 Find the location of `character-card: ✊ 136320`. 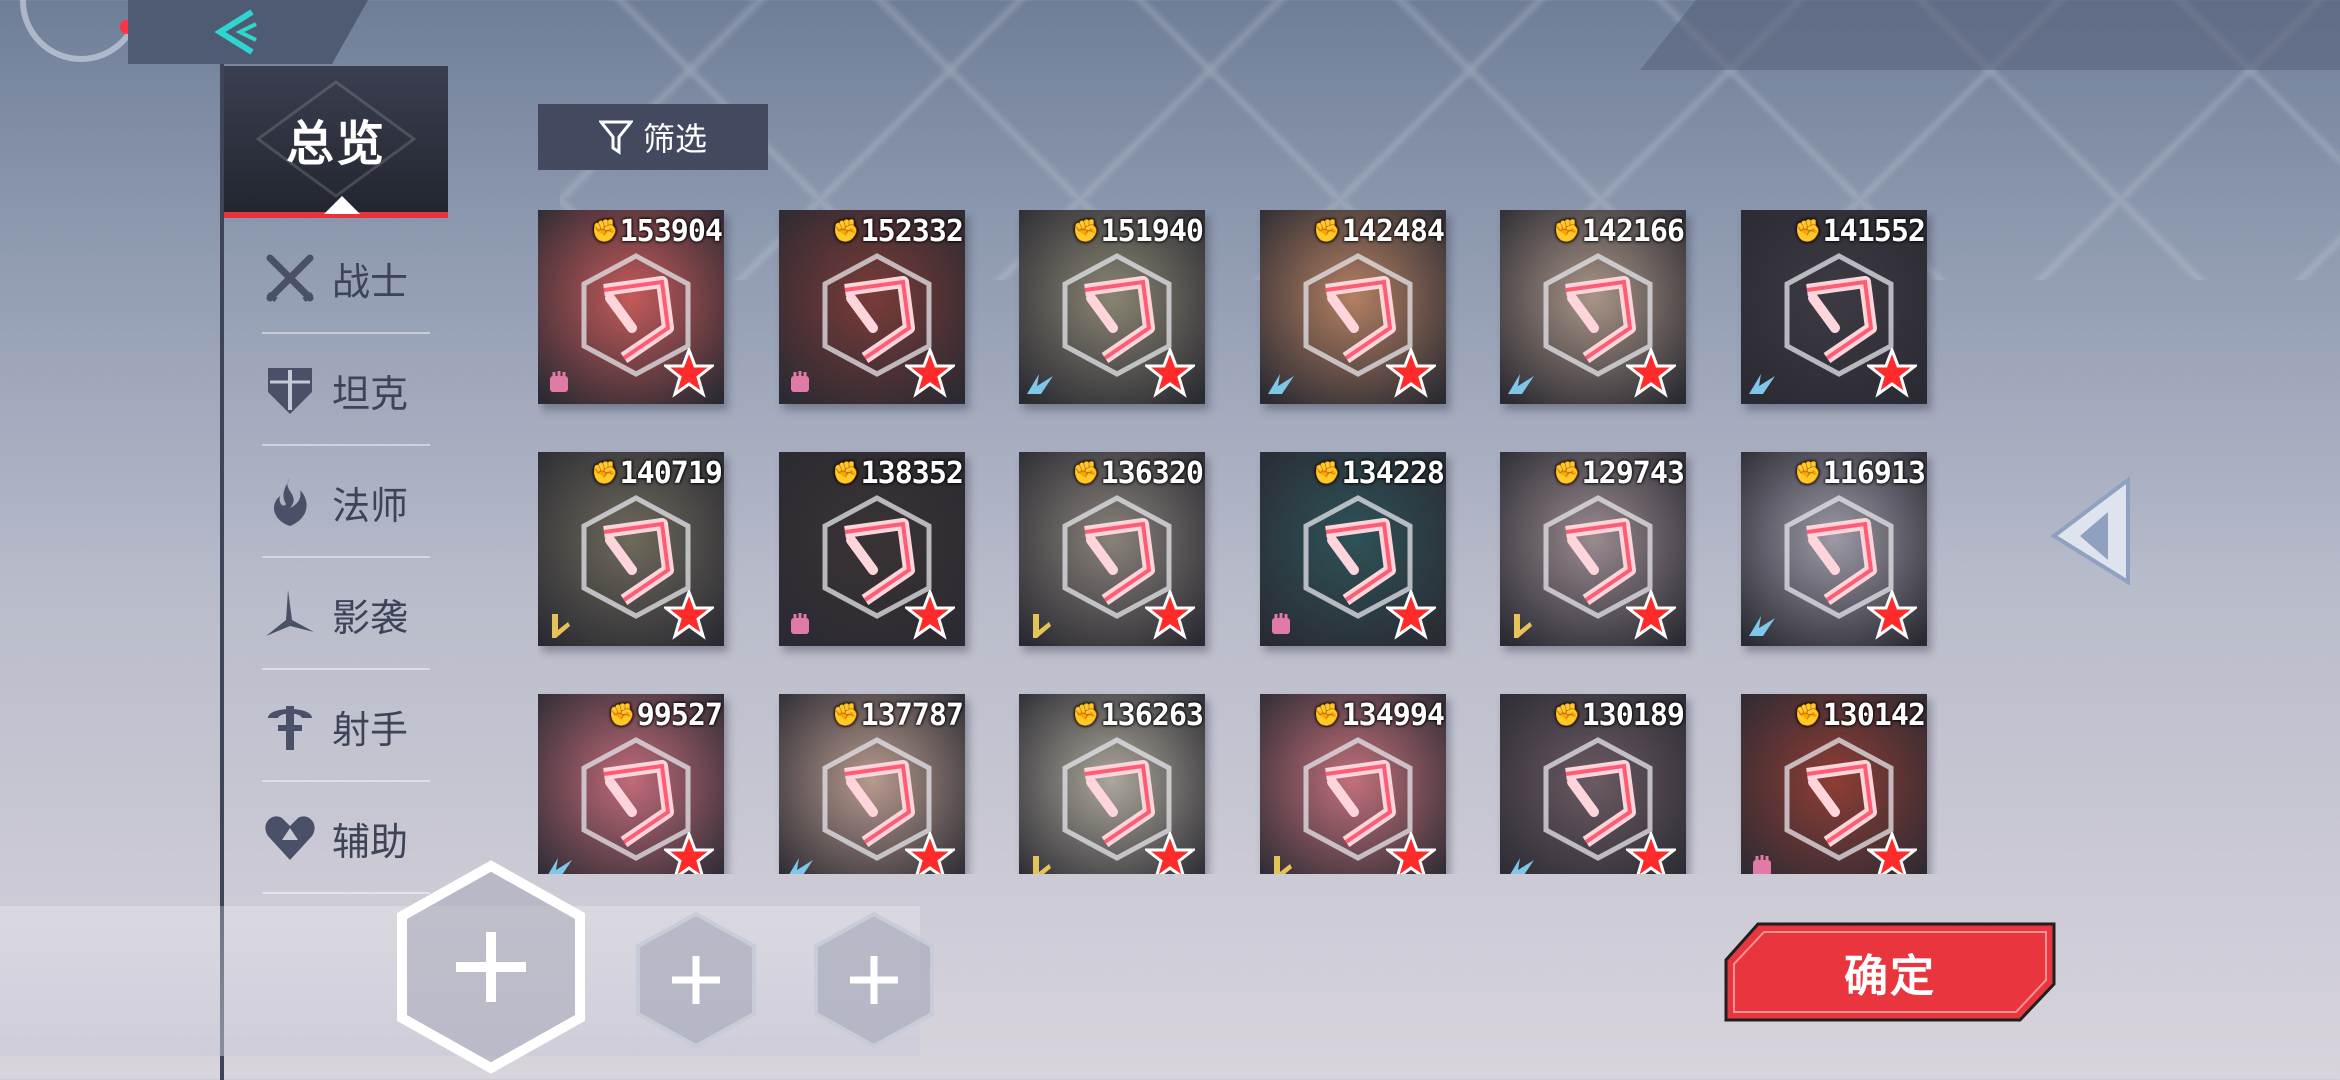

character-card: ✊ 136320 is located at coordinates (1112, 549).